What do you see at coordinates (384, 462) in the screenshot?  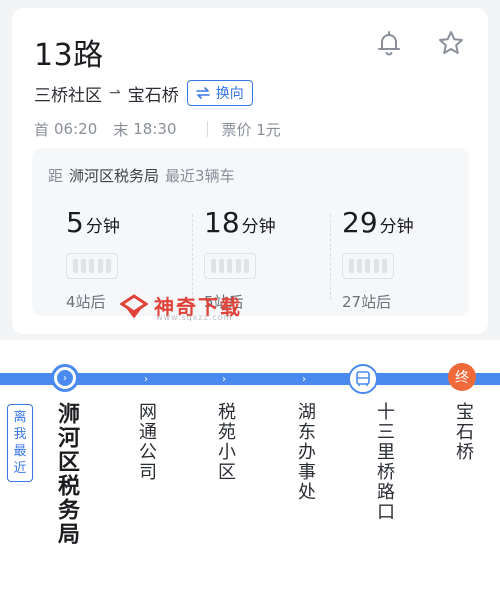 I see `stop-name: 十三里桥路口` at bounding box center [384, 462].